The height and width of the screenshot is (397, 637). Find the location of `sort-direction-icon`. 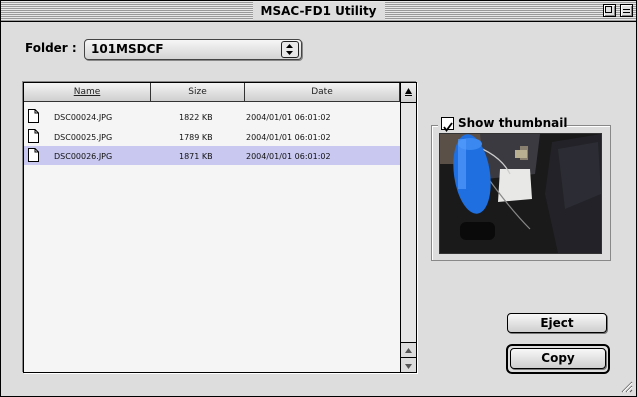

sort-direction-icon is located at coordinates (408, 93).